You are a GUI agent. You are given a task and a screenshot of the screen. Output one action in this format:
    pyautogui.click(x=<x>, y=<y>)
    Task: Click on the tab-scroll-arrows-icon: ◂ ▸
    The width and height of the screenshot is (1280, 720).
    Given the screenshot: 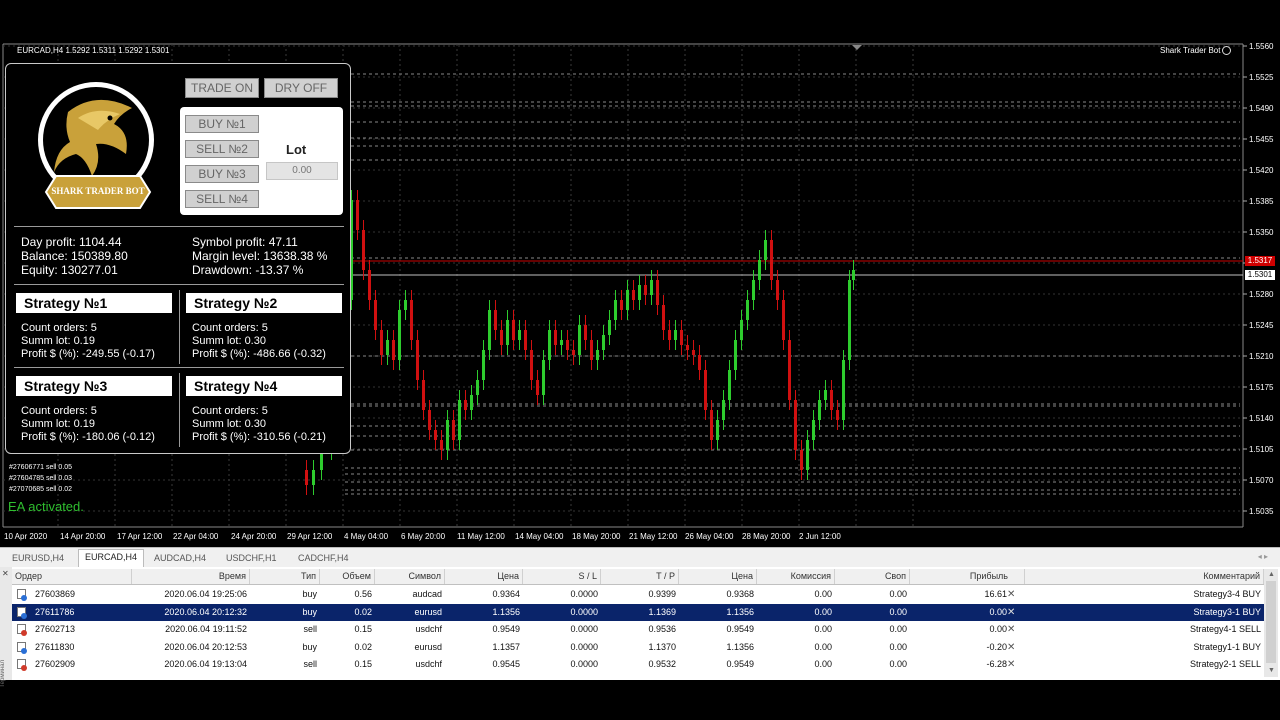 What is the action you would take?
    pyautogui.click(x=1263, y=556)
    